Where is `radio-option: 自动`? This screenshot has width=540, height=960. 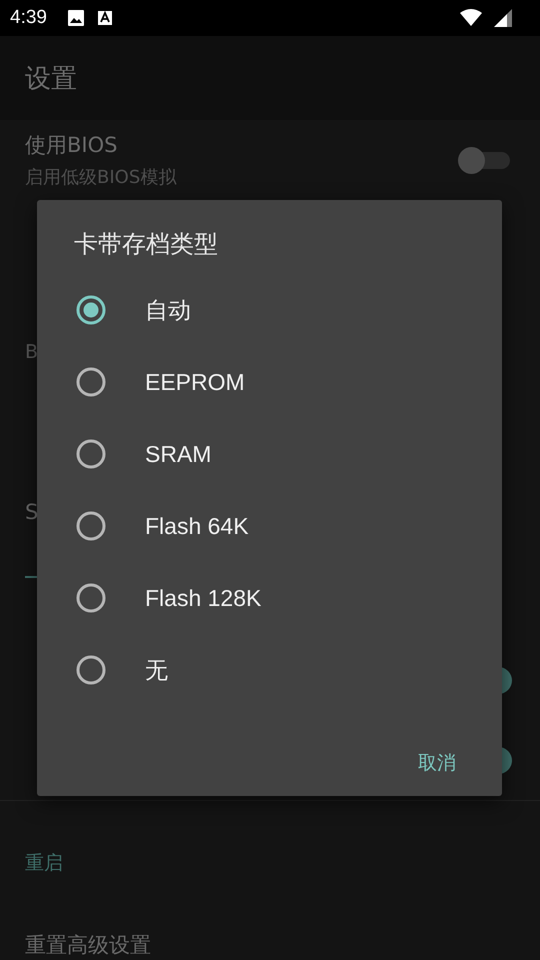
radio-option: 自动 is located at coordinates (269, 310).